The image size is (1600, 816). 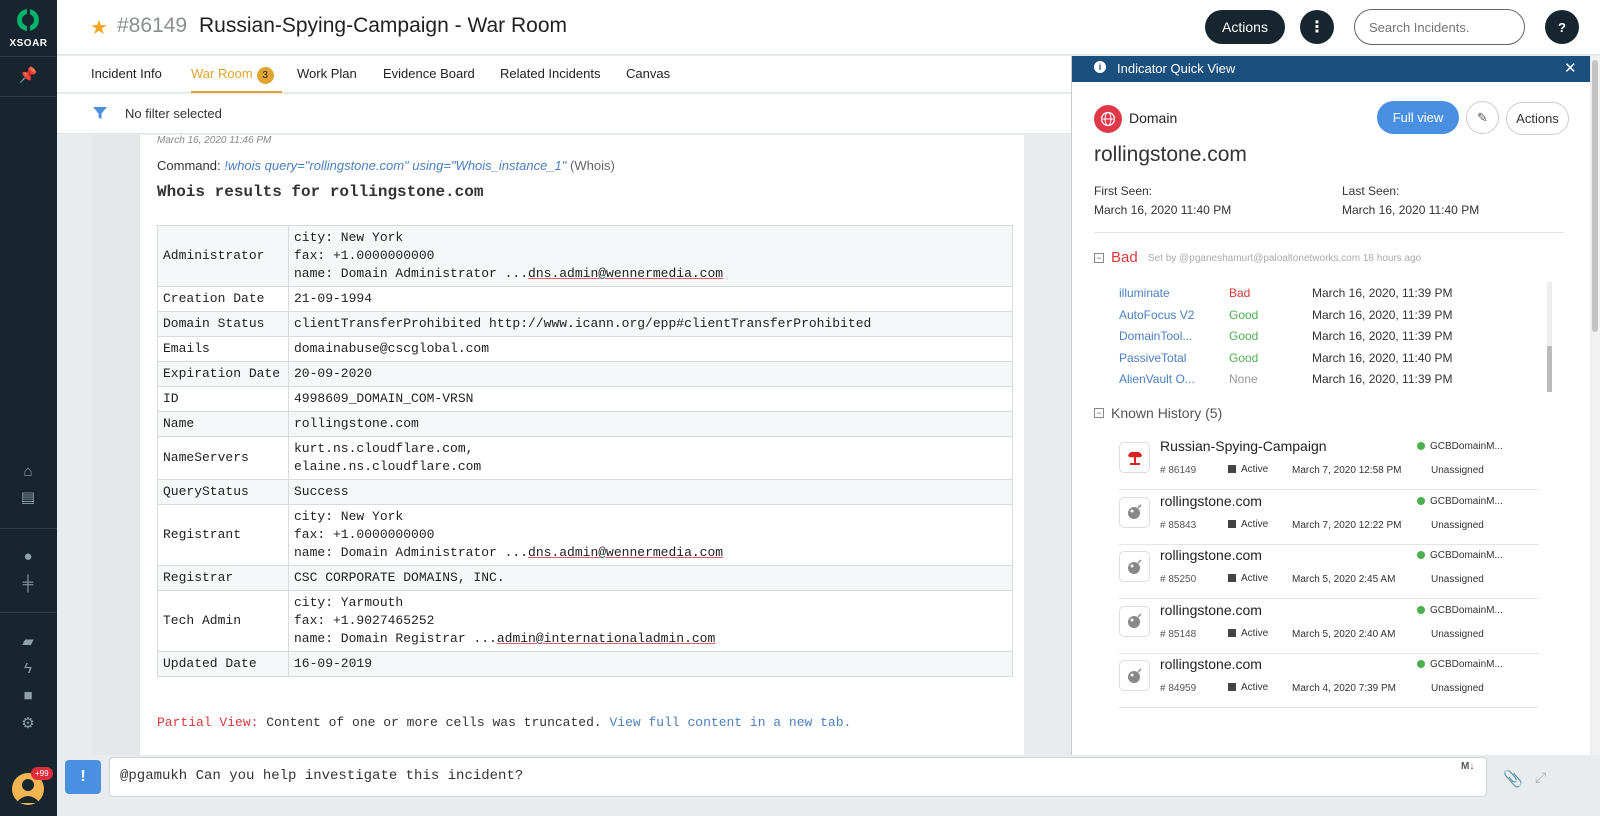 I want to click on indicator-actions-button: Actions, so click(x=1537, y=118).